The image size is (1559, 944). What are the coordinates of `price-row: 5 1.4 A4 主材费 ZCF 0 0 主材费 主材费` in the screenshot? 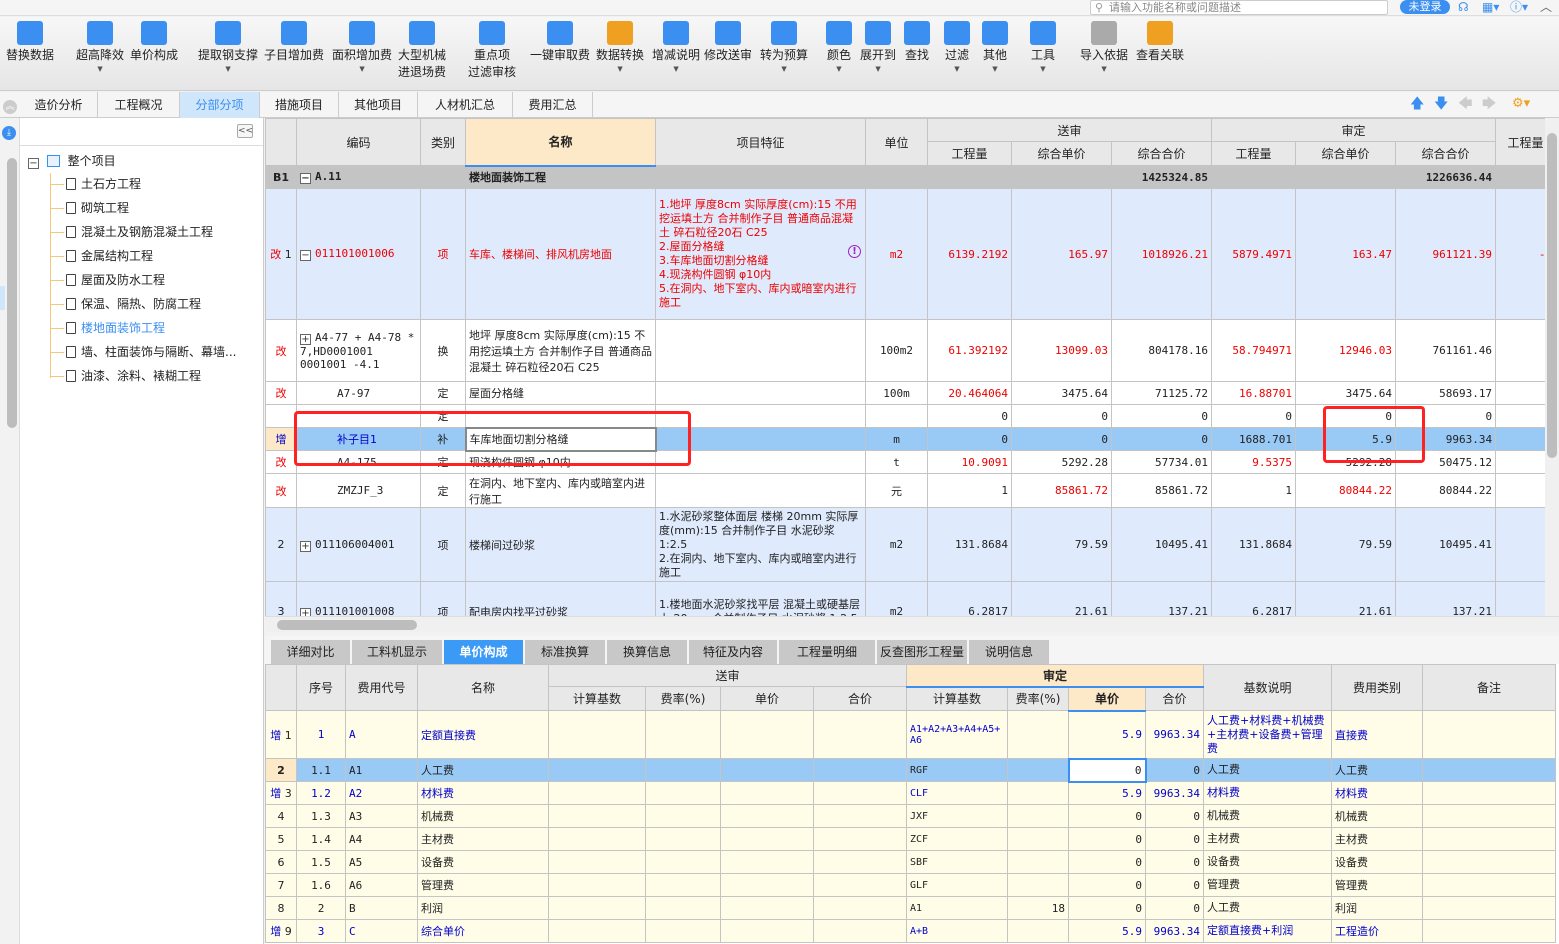 It's located at (911, 839).